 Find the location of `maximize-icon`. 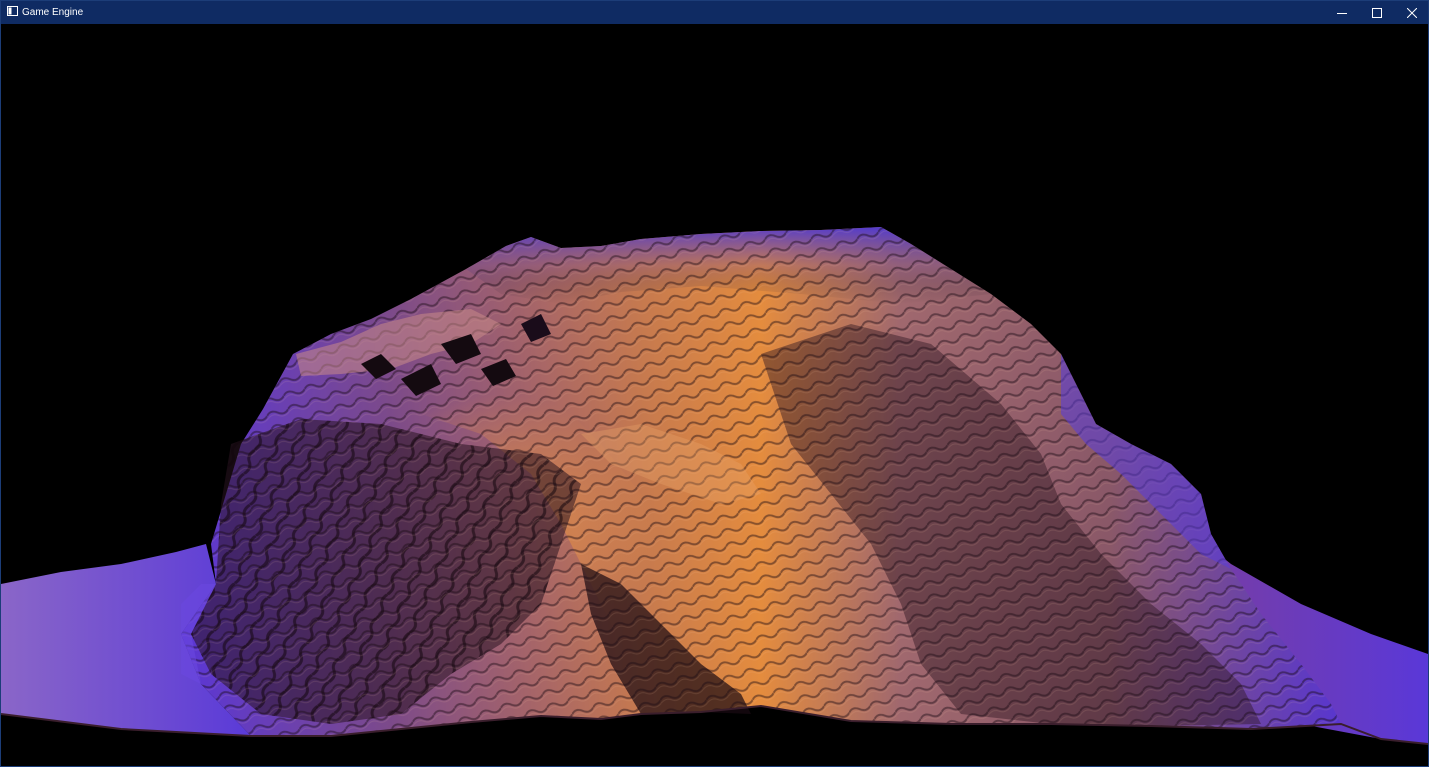

maximize-icon is located at coordinates (1376, 12).